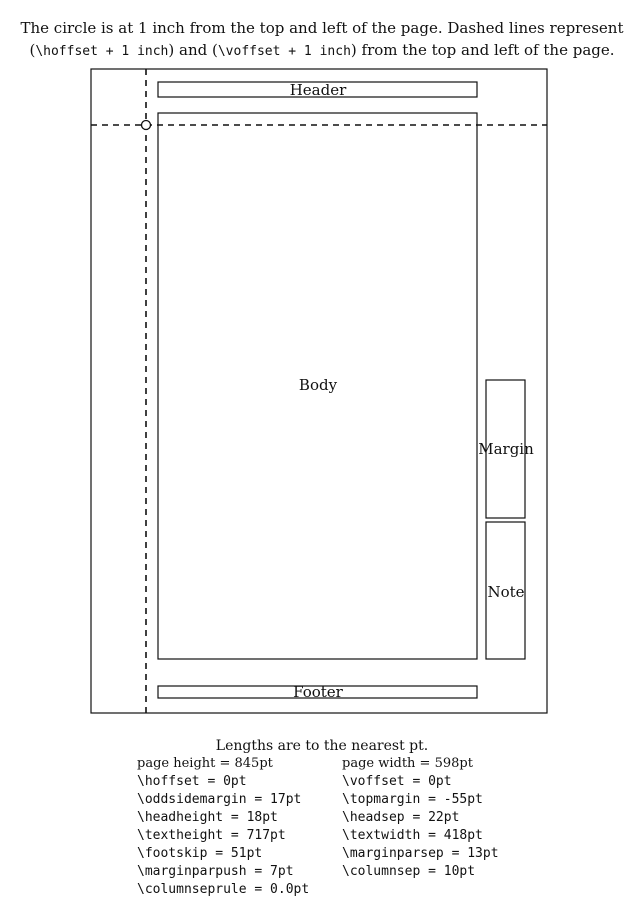 This screenshot has height=910, width=644. I want to click on length-right-cell: \headsep = 22pt, so click(401, 817).